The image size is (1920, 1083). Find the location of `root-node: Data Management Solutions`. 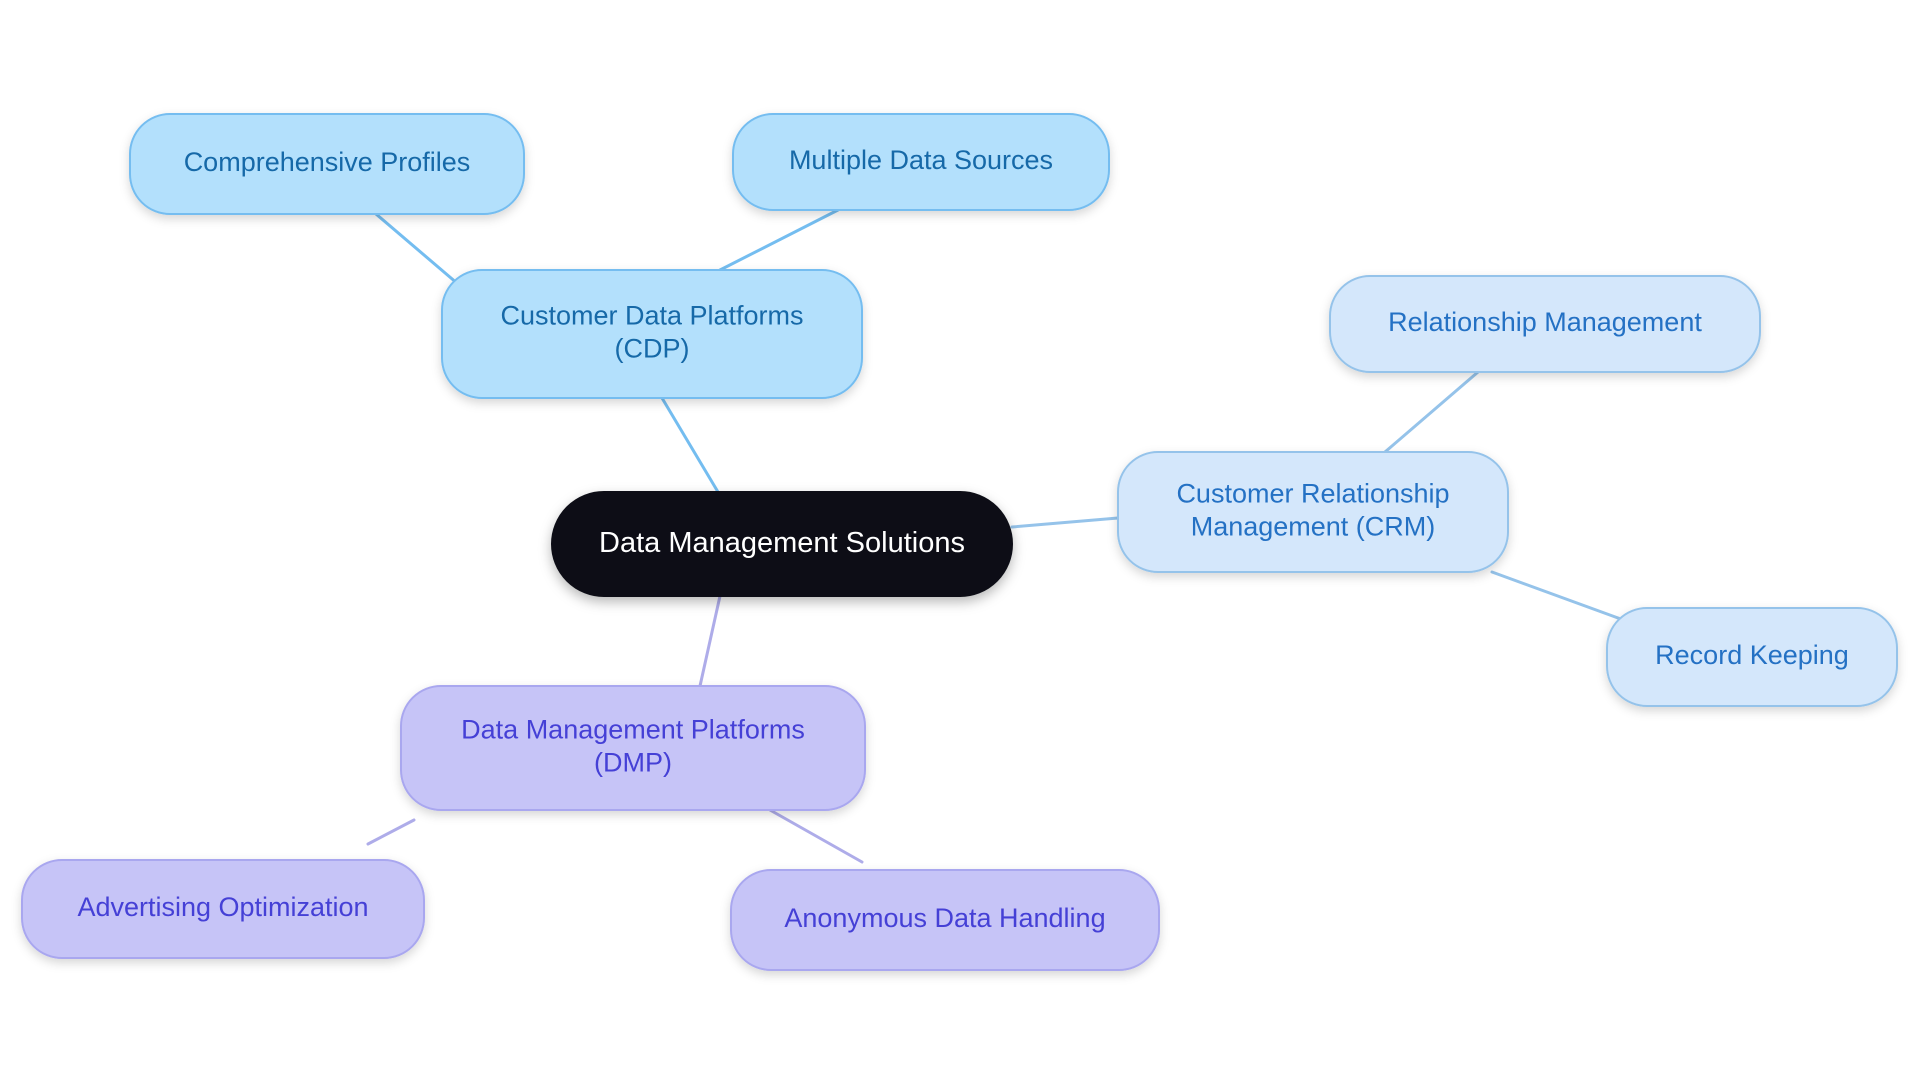

root-node: Data Management Solutions is located at coordinates (782, 544).